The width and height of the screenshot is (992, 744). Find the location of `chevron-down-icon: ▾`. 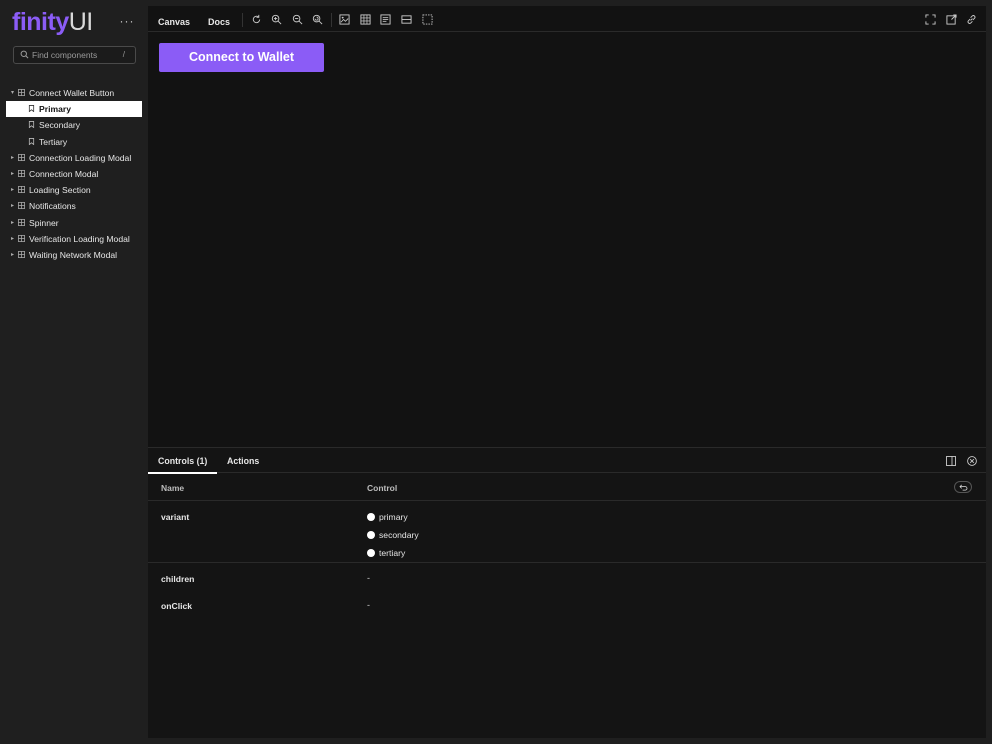

chevron-down-icon: ▾ is located at coordinates (13, 93).